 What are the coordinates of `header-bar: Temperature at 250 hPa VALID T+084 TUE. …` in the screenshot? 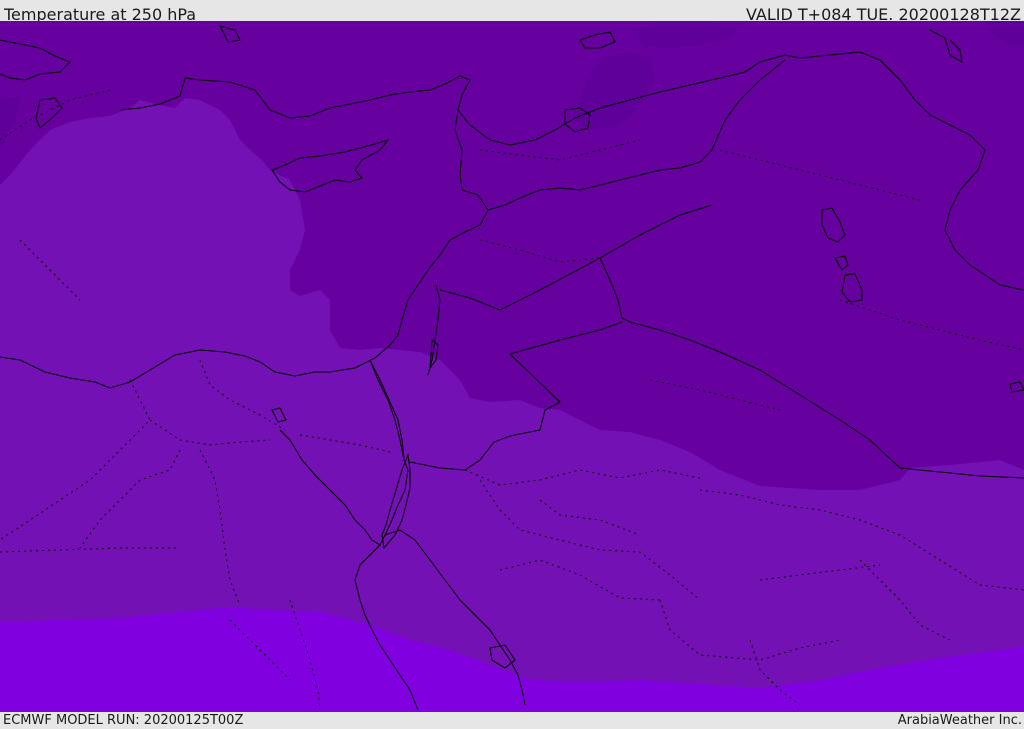 It's located at (512, 12).